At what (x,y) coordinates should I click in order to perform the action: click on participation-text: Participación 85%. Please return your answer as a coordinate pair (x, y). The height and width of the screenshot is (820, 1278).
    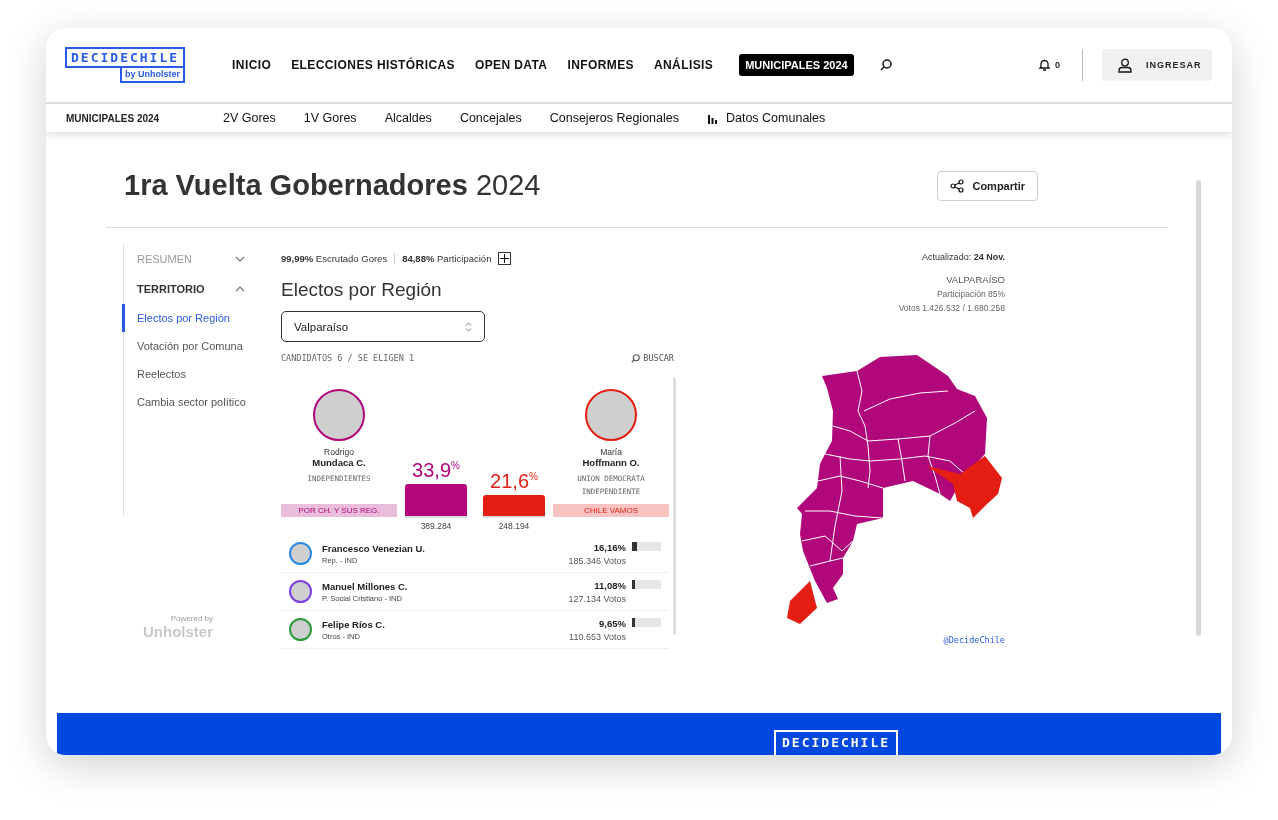
    Looking at the image, I should click on (970, 294).